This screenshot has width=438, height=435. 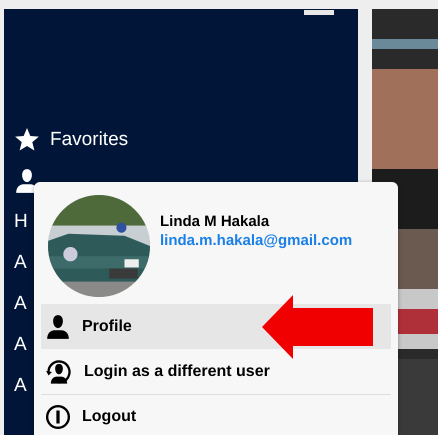 What do you see at coordinates (59, 372) in the screenshot?
I see `switch-user-icon` at bounding box center [59, 372].